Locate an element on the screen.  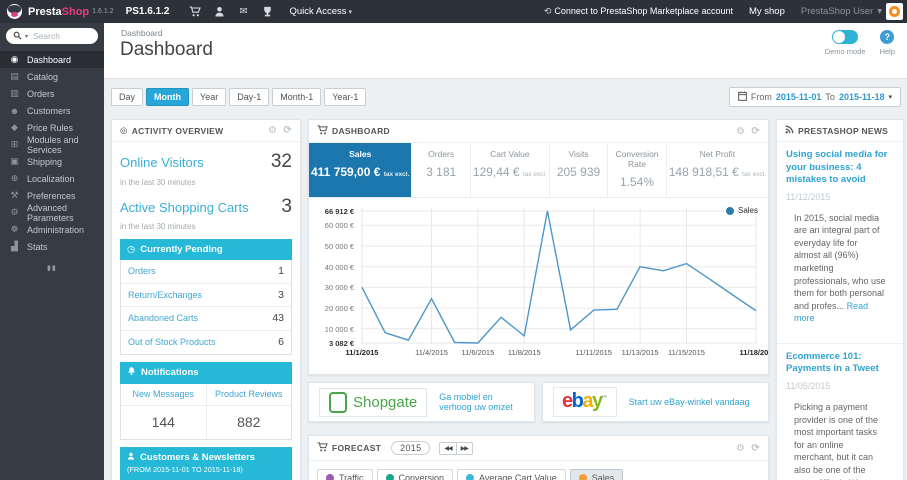
pending-returns-link: Return/Exchanges is located at coordinates (165, 295).